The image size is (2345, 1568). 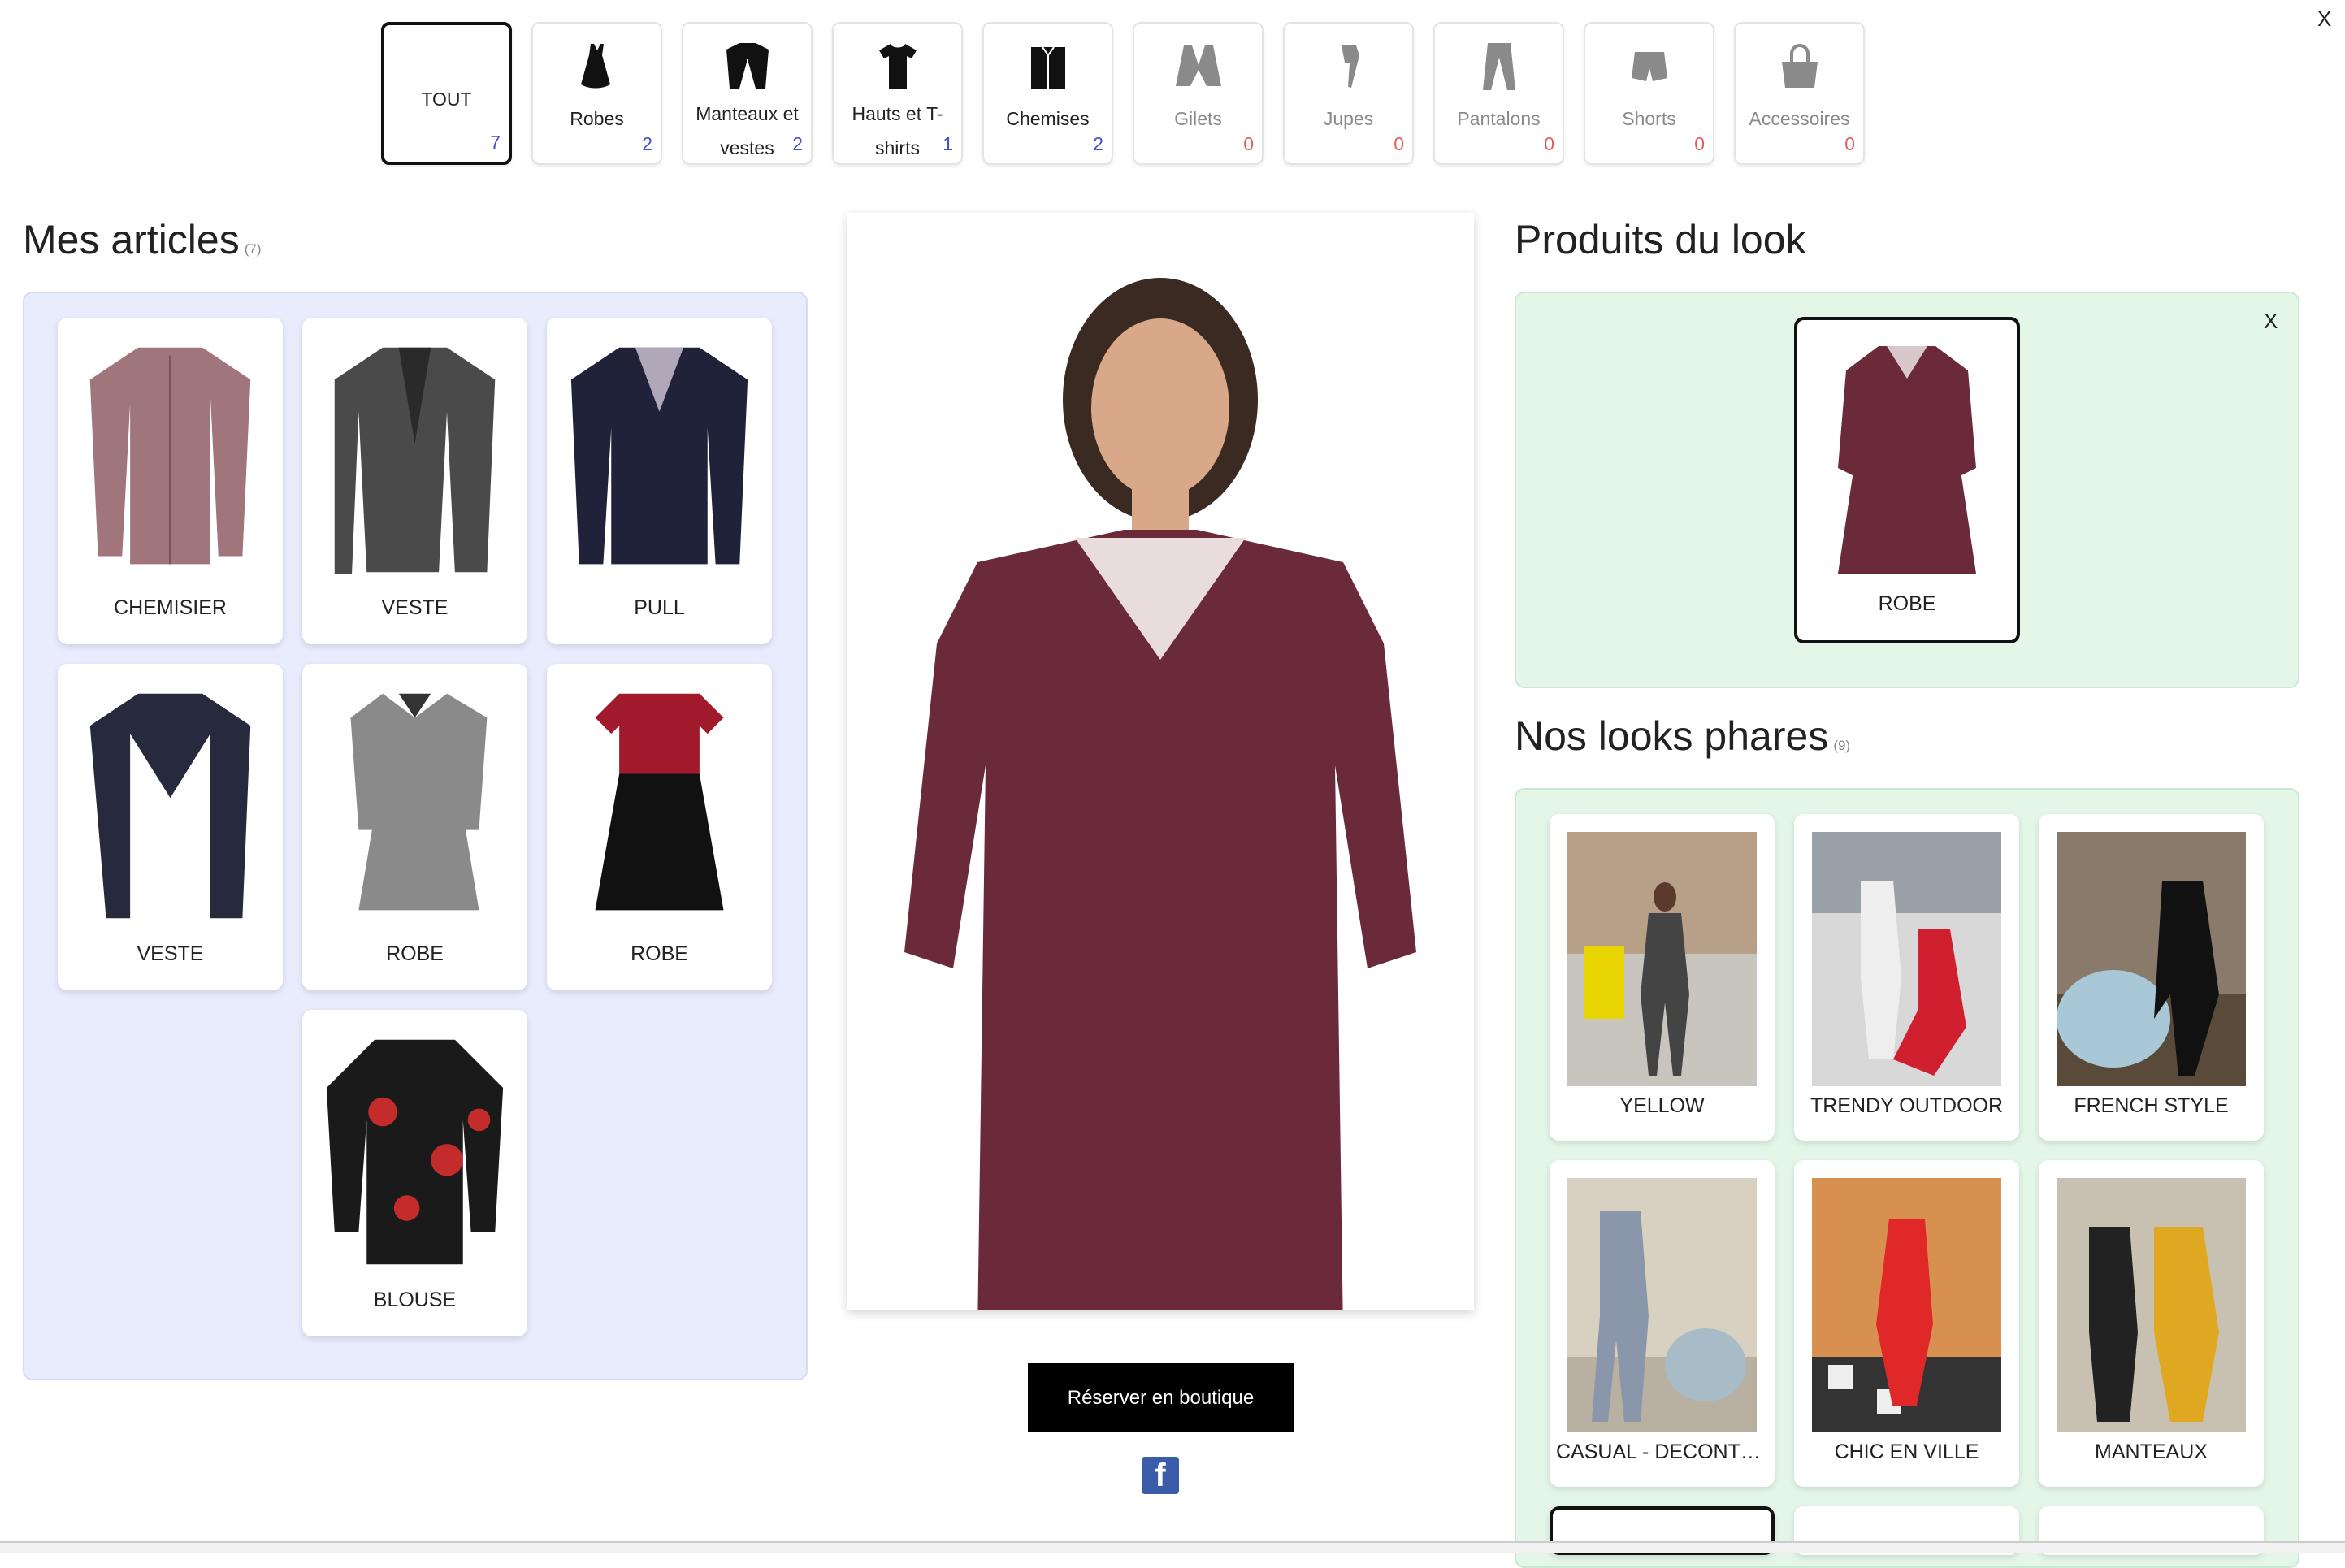 I want to click on category-manteaux-vestes: Manteaux et vestes 2, so click(x=747, y=93).